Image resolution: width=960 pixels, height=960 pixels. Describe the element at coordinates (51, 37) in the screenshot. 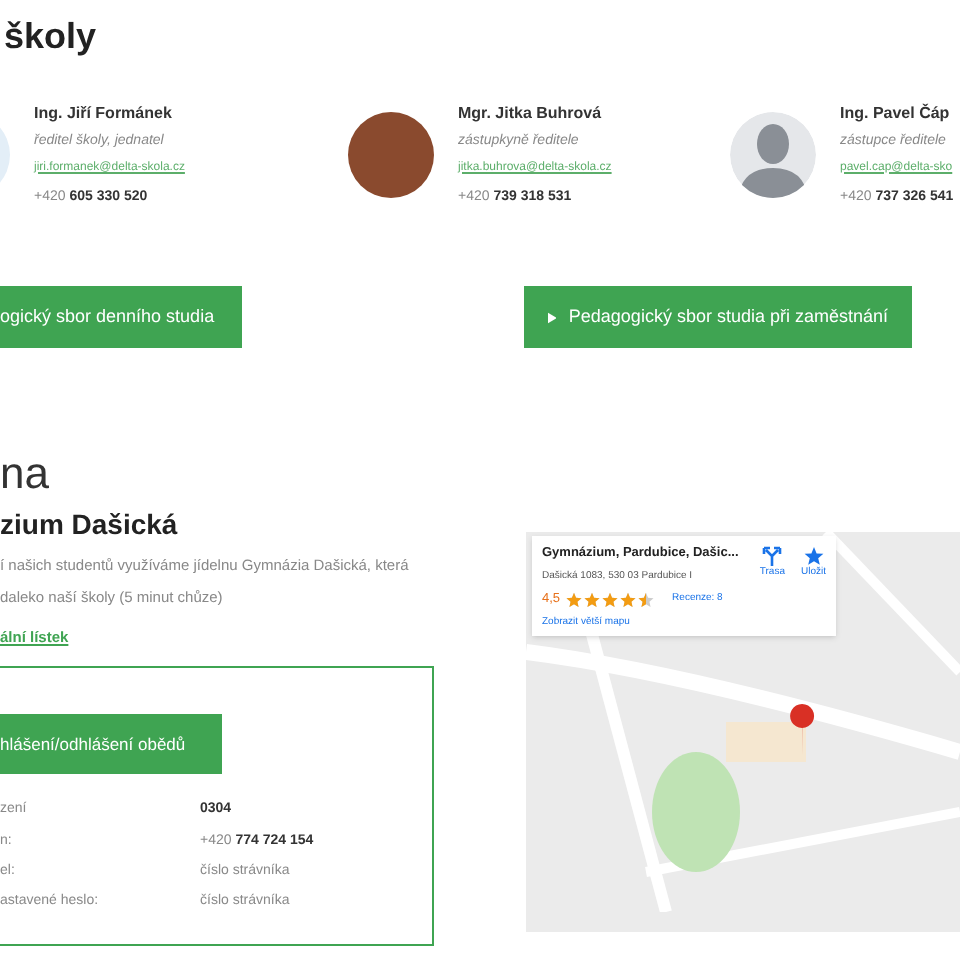

I see `section-title: školy` at that location.